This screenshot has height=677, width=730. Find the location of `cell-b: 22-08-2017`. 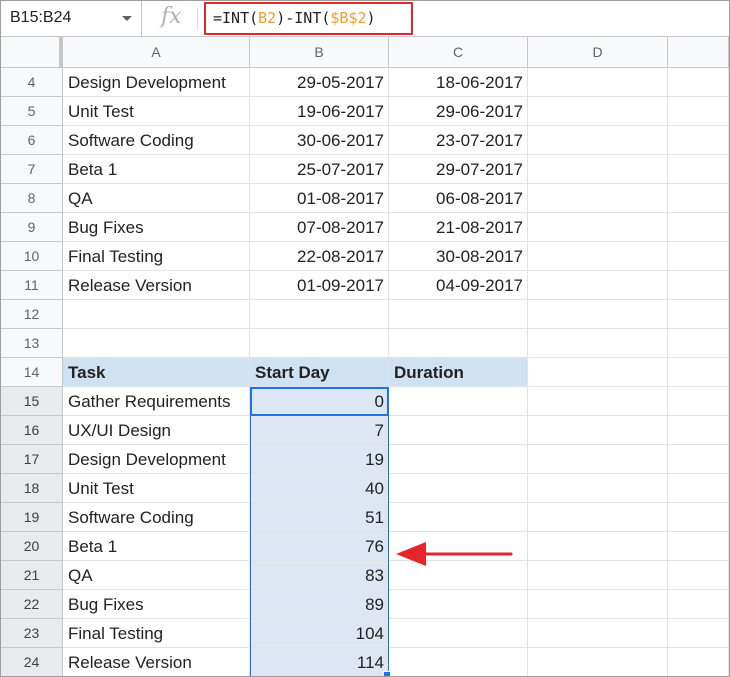

cell-b: 22-08-2017 is located at coordinates (319, 256).